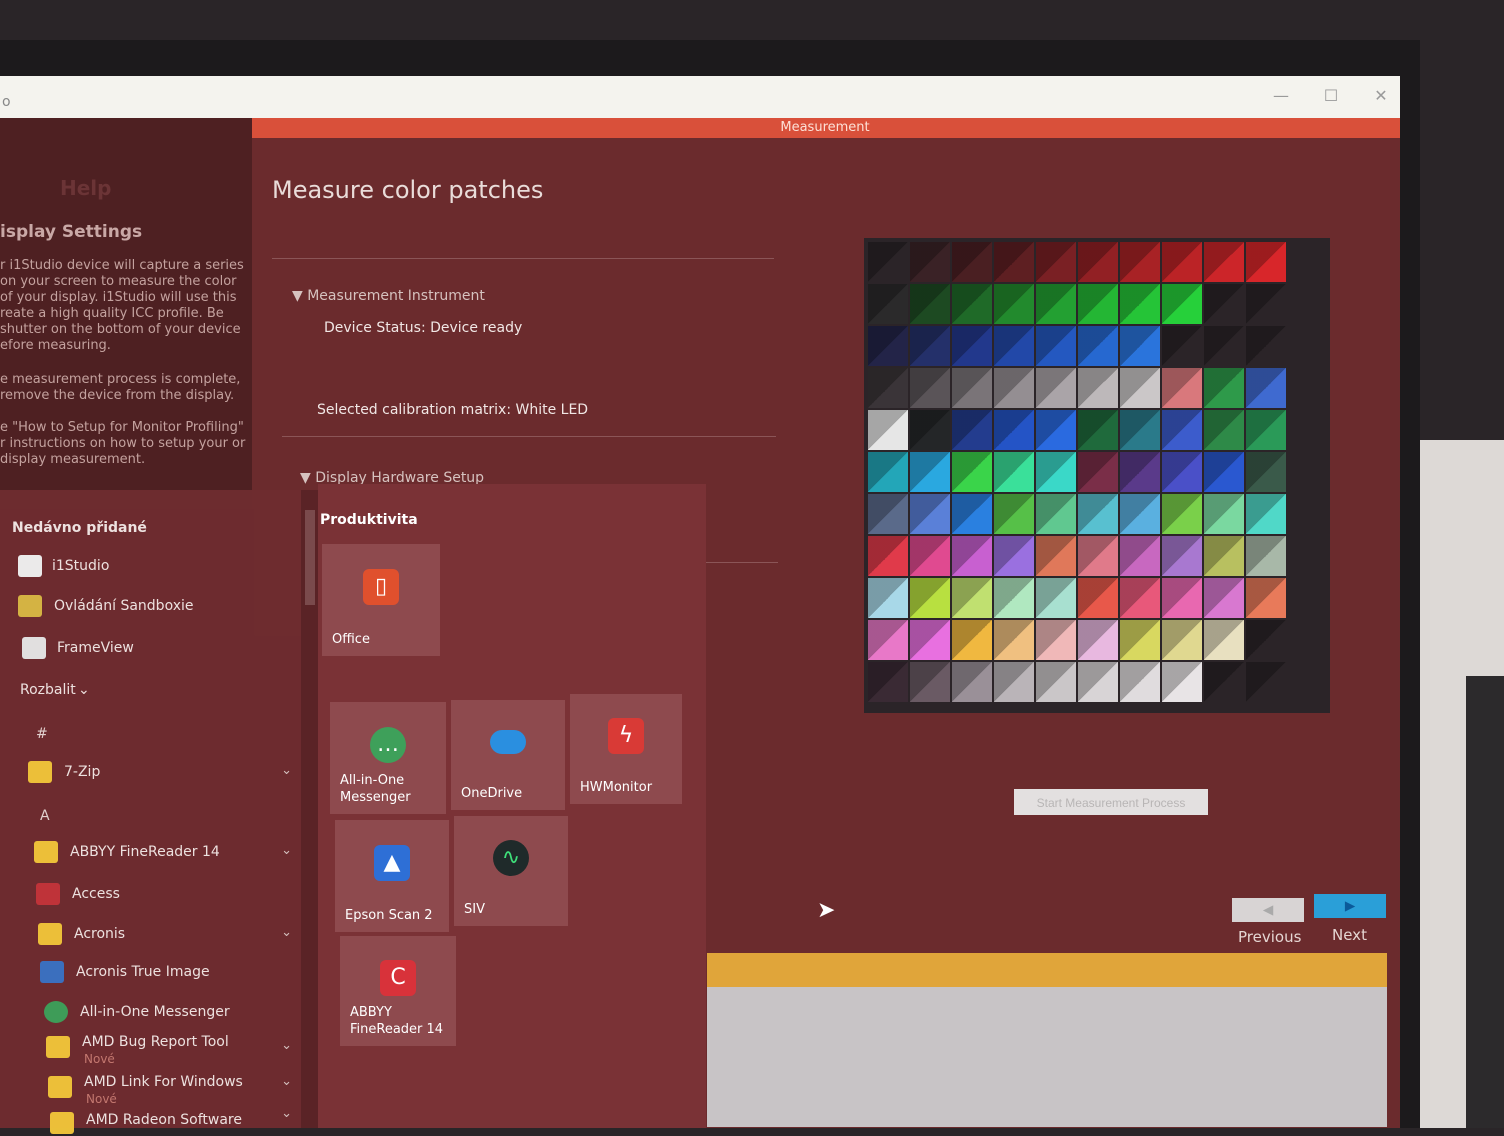 The width and height of the screenshot is (1504, 1136). Describe the element at coordinates (143, 972) in the screenshot. I see `app-label: Acronis True Image` at that location.